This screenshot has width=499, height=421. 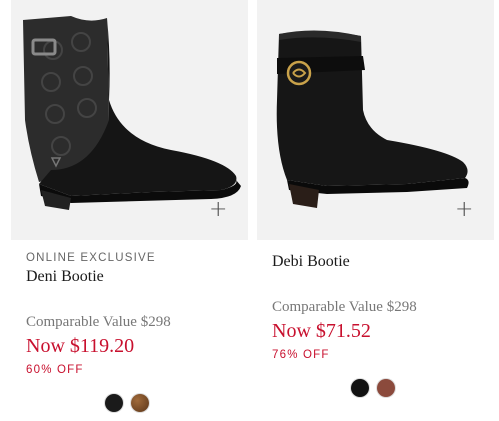 I want to click on product-name: Debi Bootie, so click(x=311, y=262).